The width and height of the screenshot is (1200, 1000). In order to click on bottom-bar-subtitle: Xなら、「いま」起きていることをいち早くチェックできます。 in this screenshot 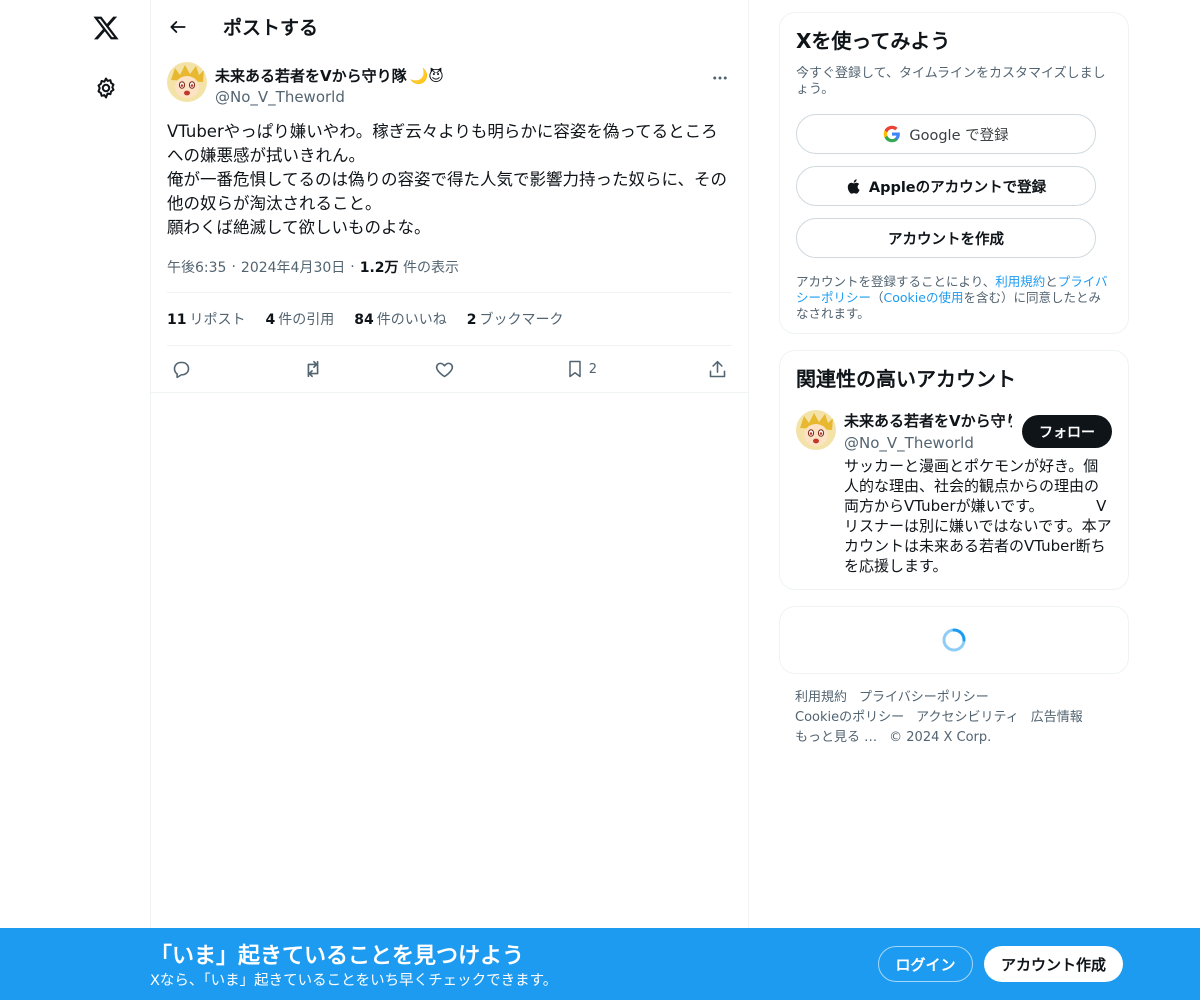, I will do `click(354, 981)`.